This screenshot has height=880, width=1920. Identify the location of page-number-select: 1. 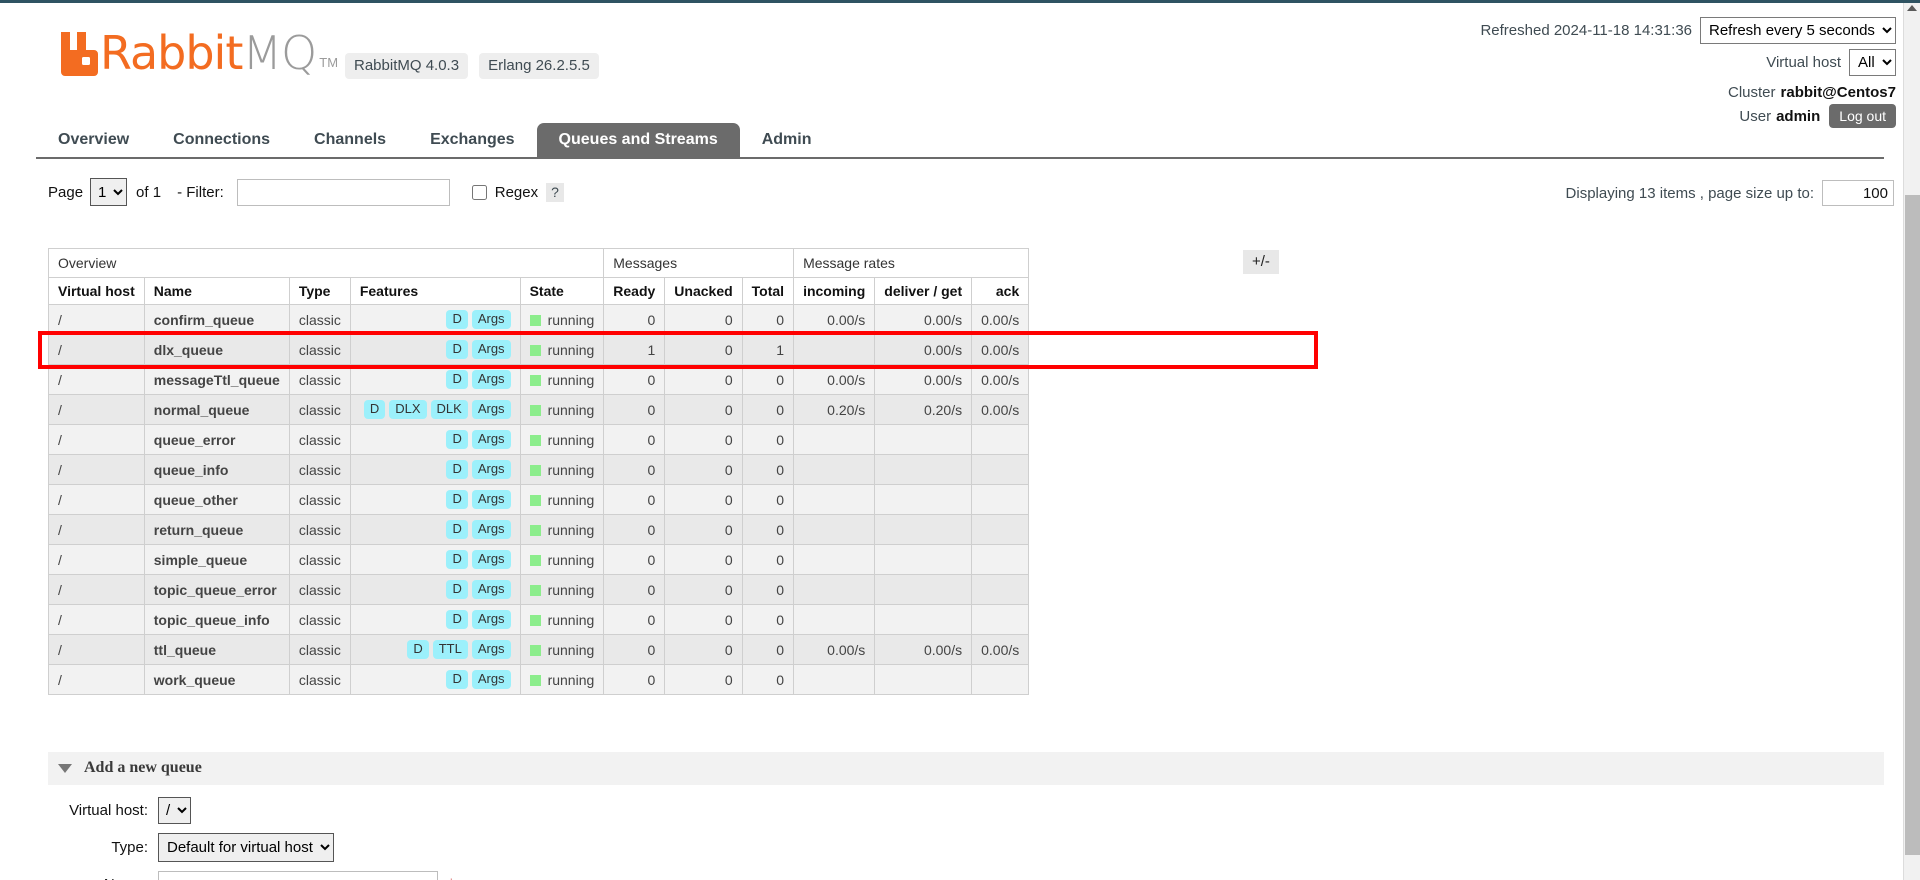
(109, 192).